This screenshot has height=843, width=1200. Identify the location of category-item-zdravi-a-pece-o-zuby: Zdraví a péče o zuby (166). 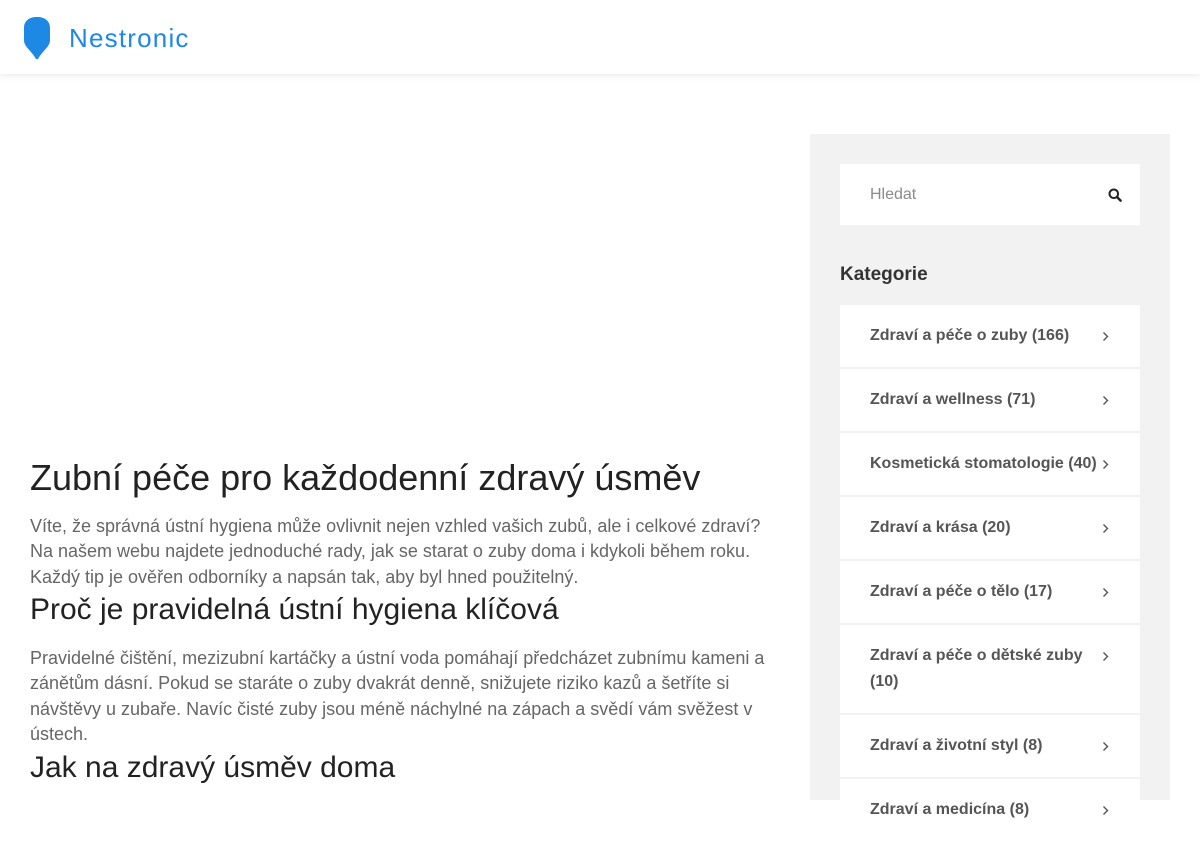
(990, 336).